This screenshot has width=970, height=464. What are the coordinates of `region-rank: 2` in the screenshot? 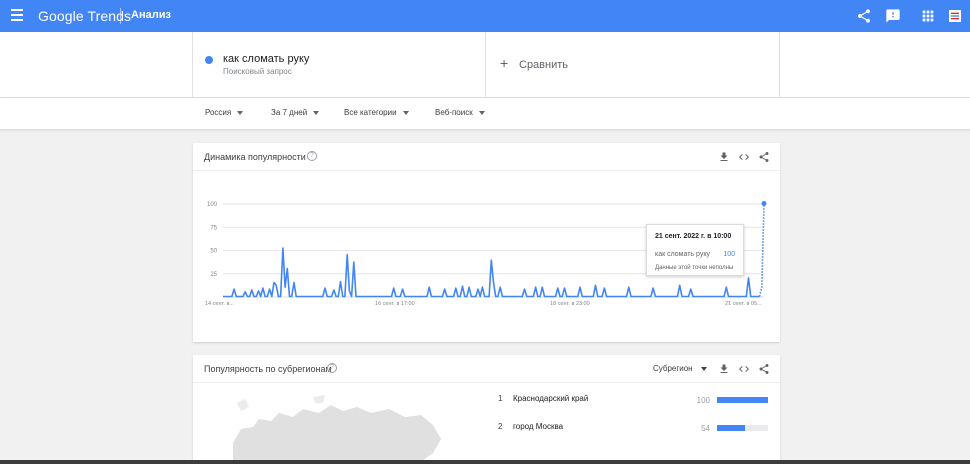 It's located at (500, 426).